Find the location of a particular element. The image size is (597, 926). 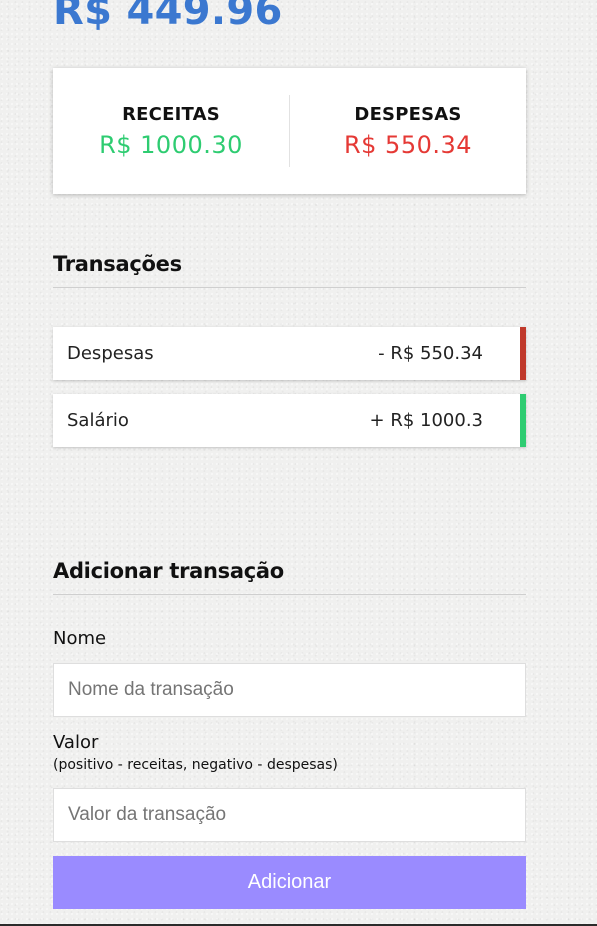

income-expense-summary: RECEITAS R$ 1000.30 DESPESAS R$ 550.34 is located at coordinates (289, 131).